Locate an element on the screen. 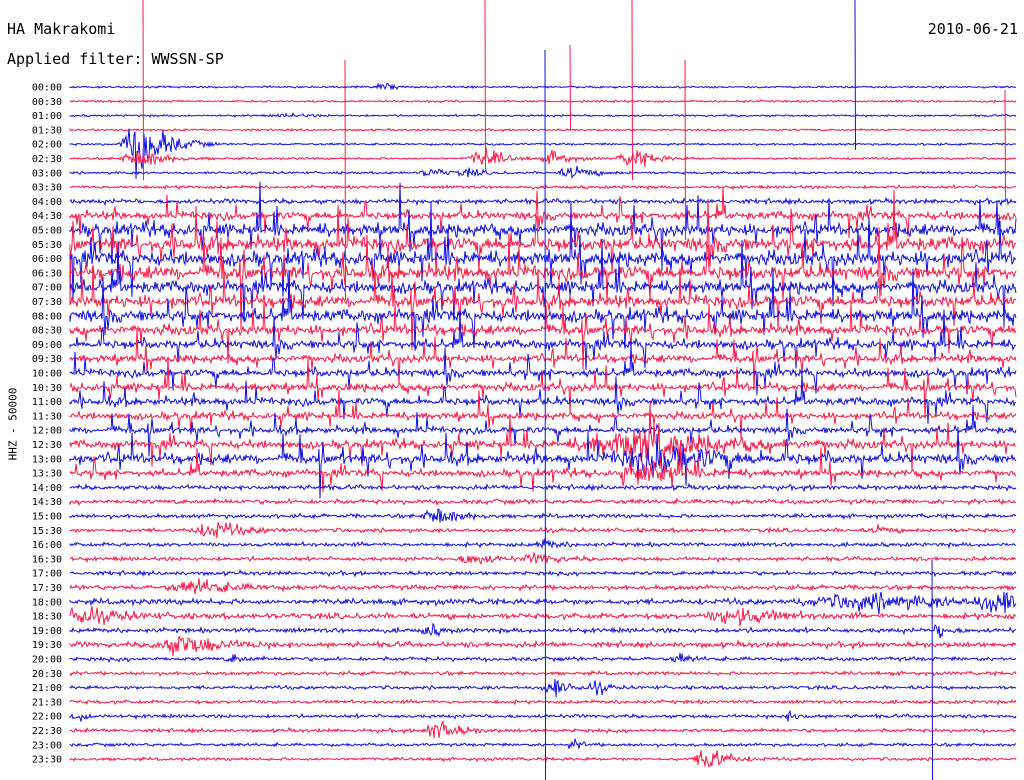 This screenshot has width=1024, height=780. tick-label-0930: 09:30 is located at coordinates (47, 359).